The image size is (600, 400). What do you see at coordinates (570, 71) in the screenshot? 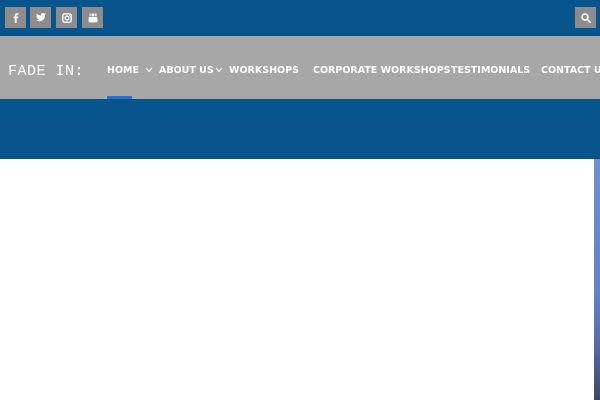
I see `nav-item-contact-us: CONTACT US` at bounding box center [570, 71].